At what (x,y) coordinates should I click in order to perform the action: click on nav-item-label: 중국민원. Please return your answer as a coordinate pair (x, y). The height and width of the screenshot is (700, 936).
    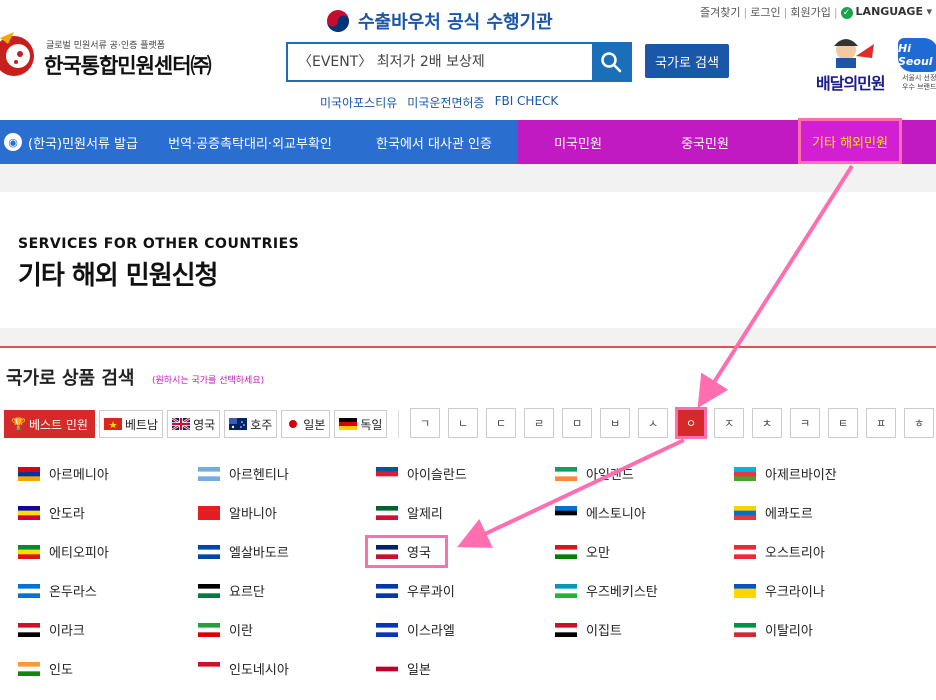
    Looking at the image, I should click on (705, 144).